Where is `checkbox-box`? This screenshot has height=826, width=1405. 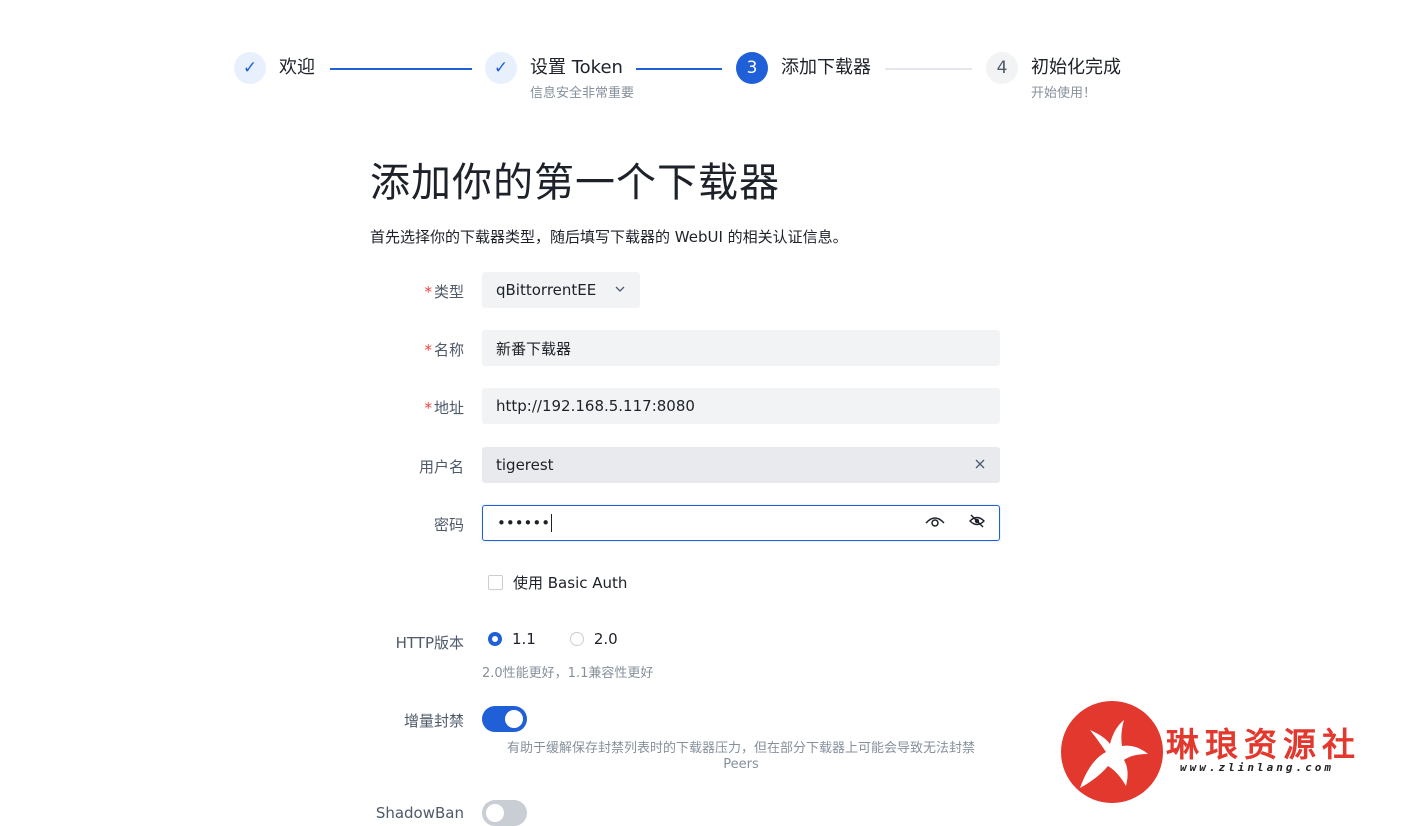 checkbox-box is located at coordinates (495, 582).